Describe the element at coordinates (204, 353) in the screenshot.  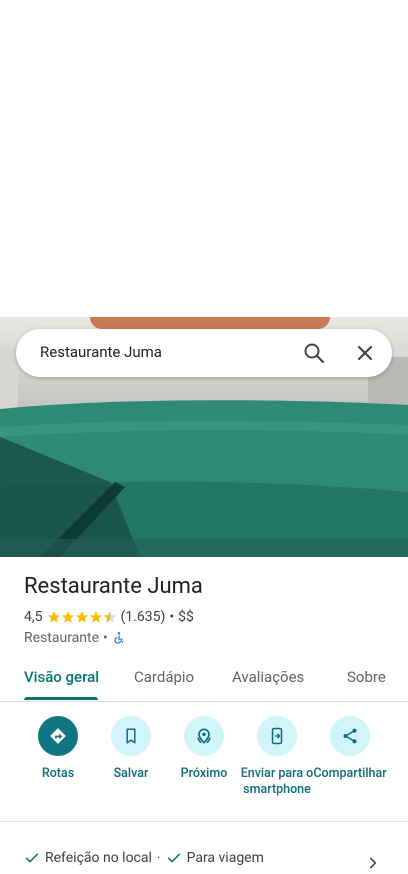
I see `search-bar: Restaurante Juma` at that location.